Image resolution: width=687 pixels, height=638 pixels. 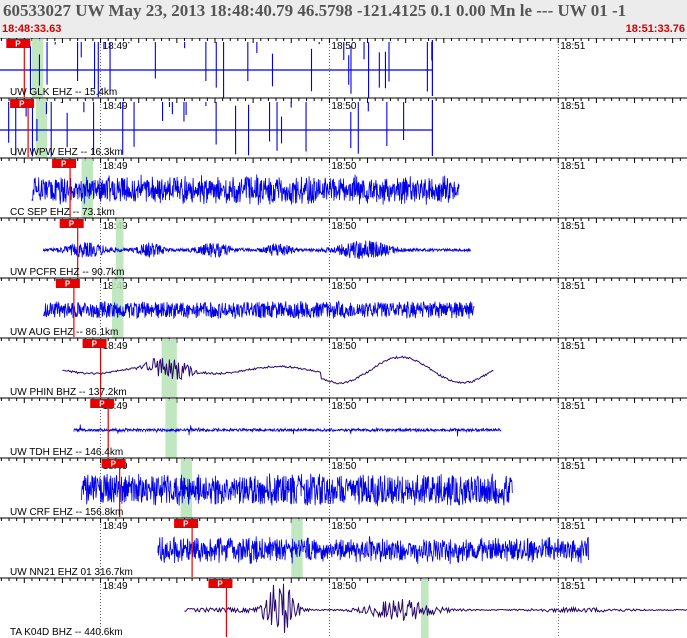 I want to click on window-start-time: 18:48:33.63, so click(x=32, y=29).